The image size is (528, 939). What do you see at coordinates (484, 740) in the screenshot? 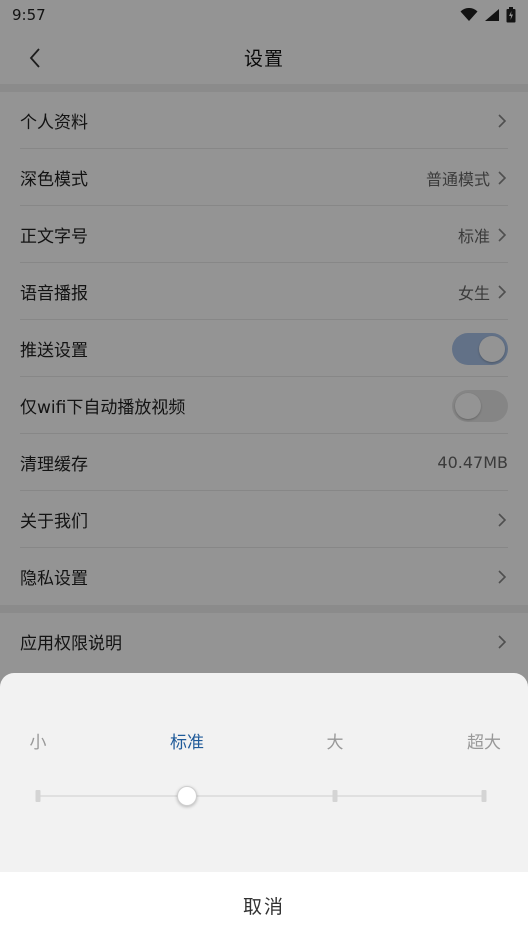
I see `font-size-option-xlarge: 超大` at bounding box center [484, 740].